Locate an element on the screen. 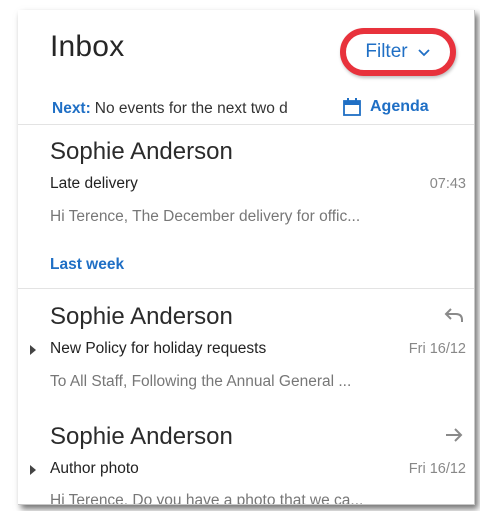 The height and width of the screenshot is (511, 480). message-subject: New Policy for holiday requests is located at coordinates (158, 348).